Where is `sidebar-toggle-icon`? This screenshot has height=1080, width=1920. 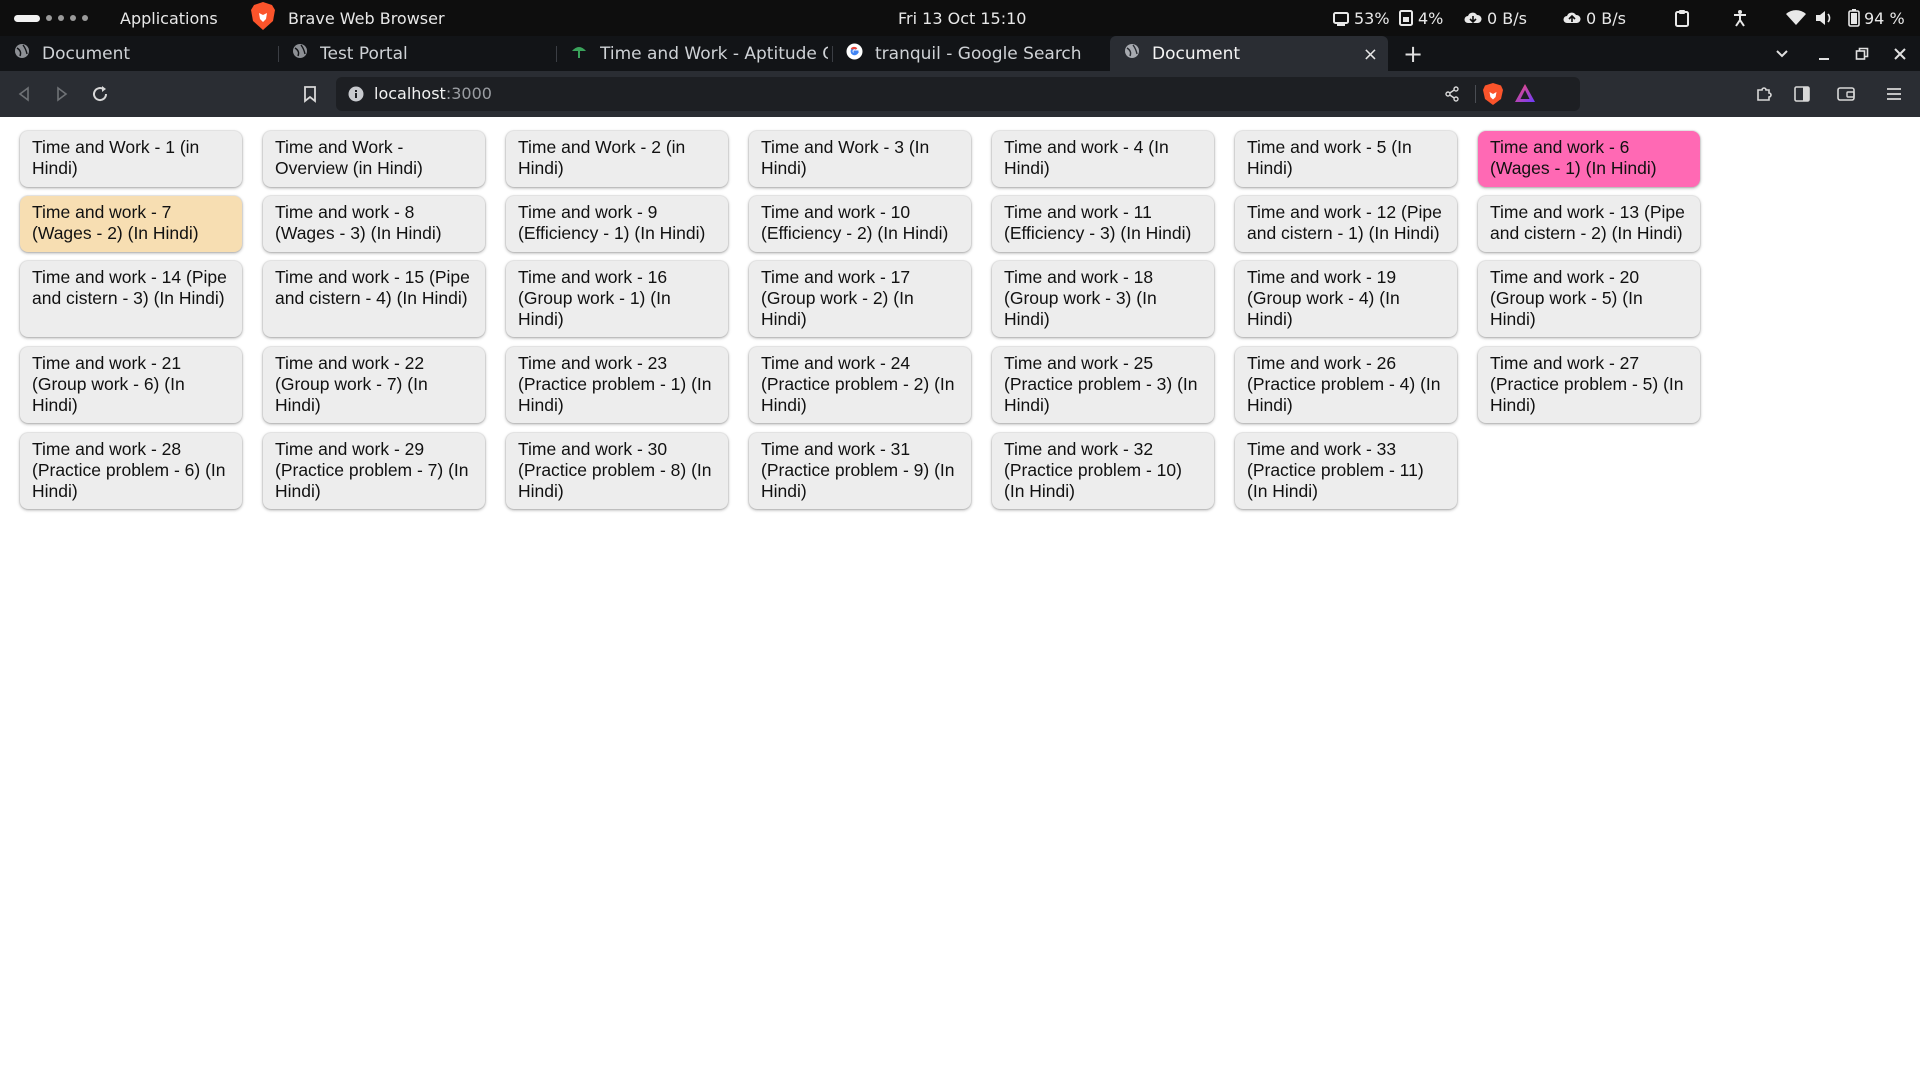 sidebar-toggle-icon is located at coordinates (1802, 94).